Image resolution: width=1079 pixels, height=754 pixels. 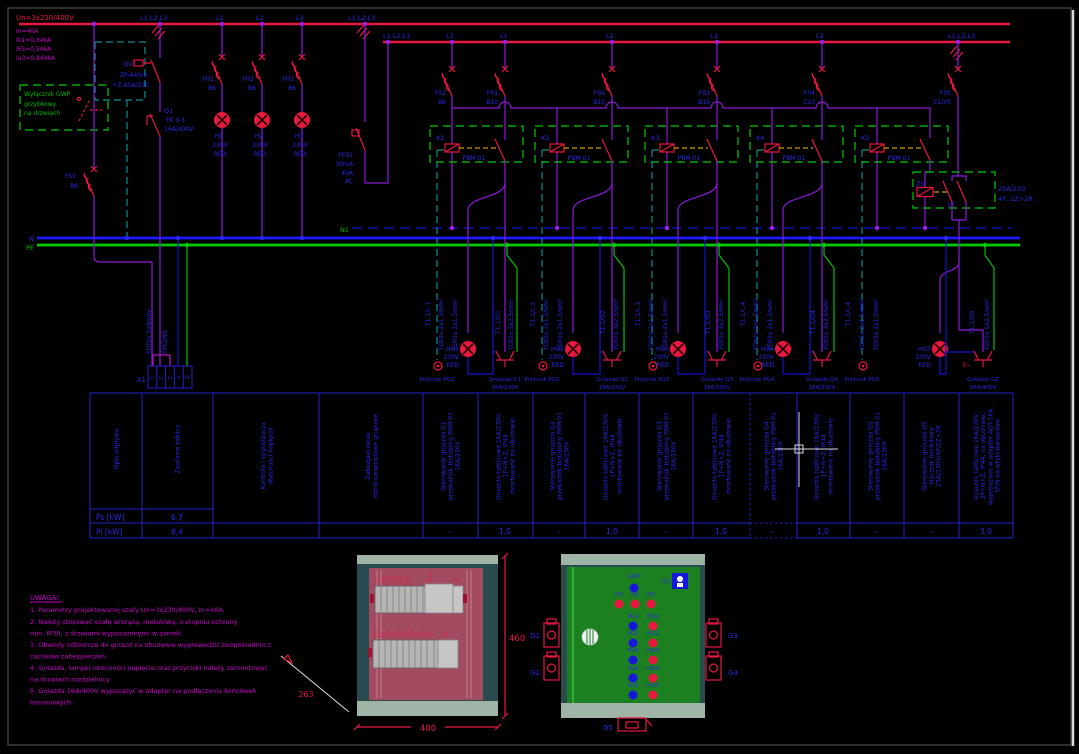 I want to click on svg-text: 400, so click(x=428, y=729).